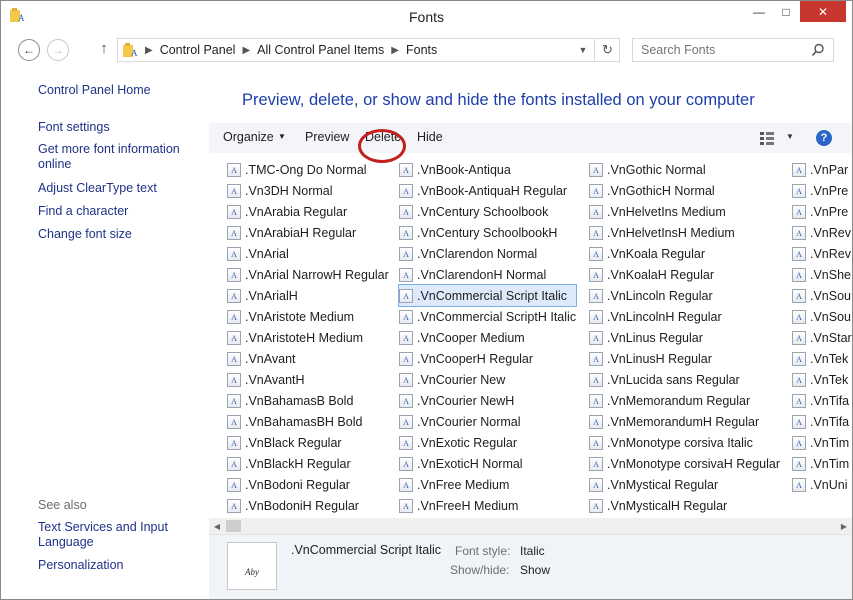 The width and height of the screenshot is (853, 600). Describe the element at coordinates (822, 484) in the screenshot. I see `font-item: A .VnUni` at that location.